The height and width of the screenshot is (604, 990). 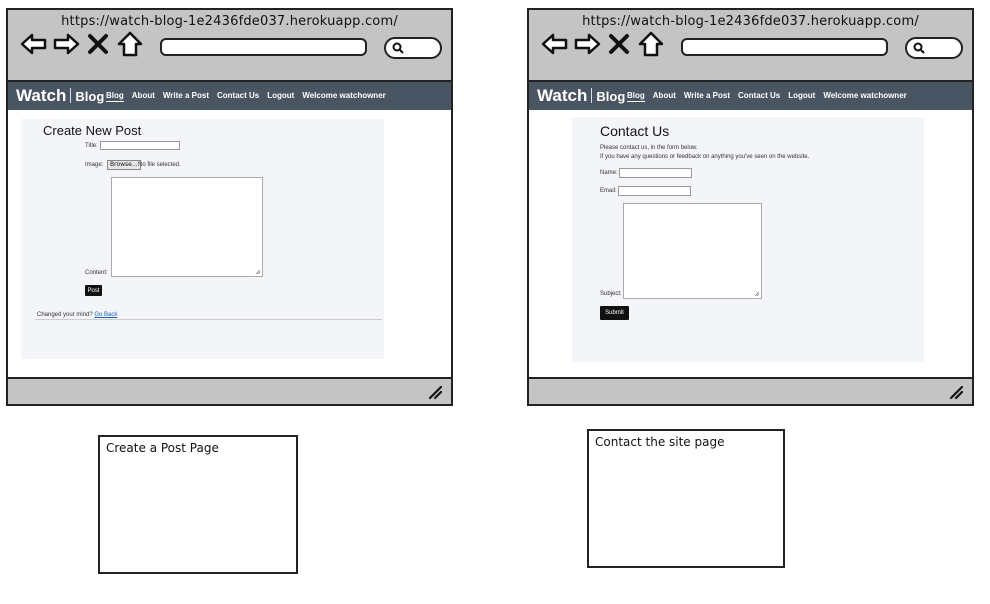 What do you see at coordinates (208, 319) in the screenshot?
I see `divider` at bounding box center [208, 319].